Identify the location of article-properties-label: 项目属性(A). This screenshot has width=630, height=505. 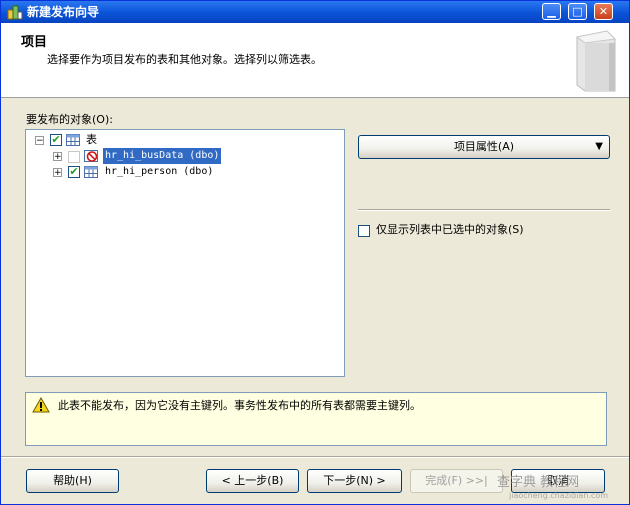
(484, 146).